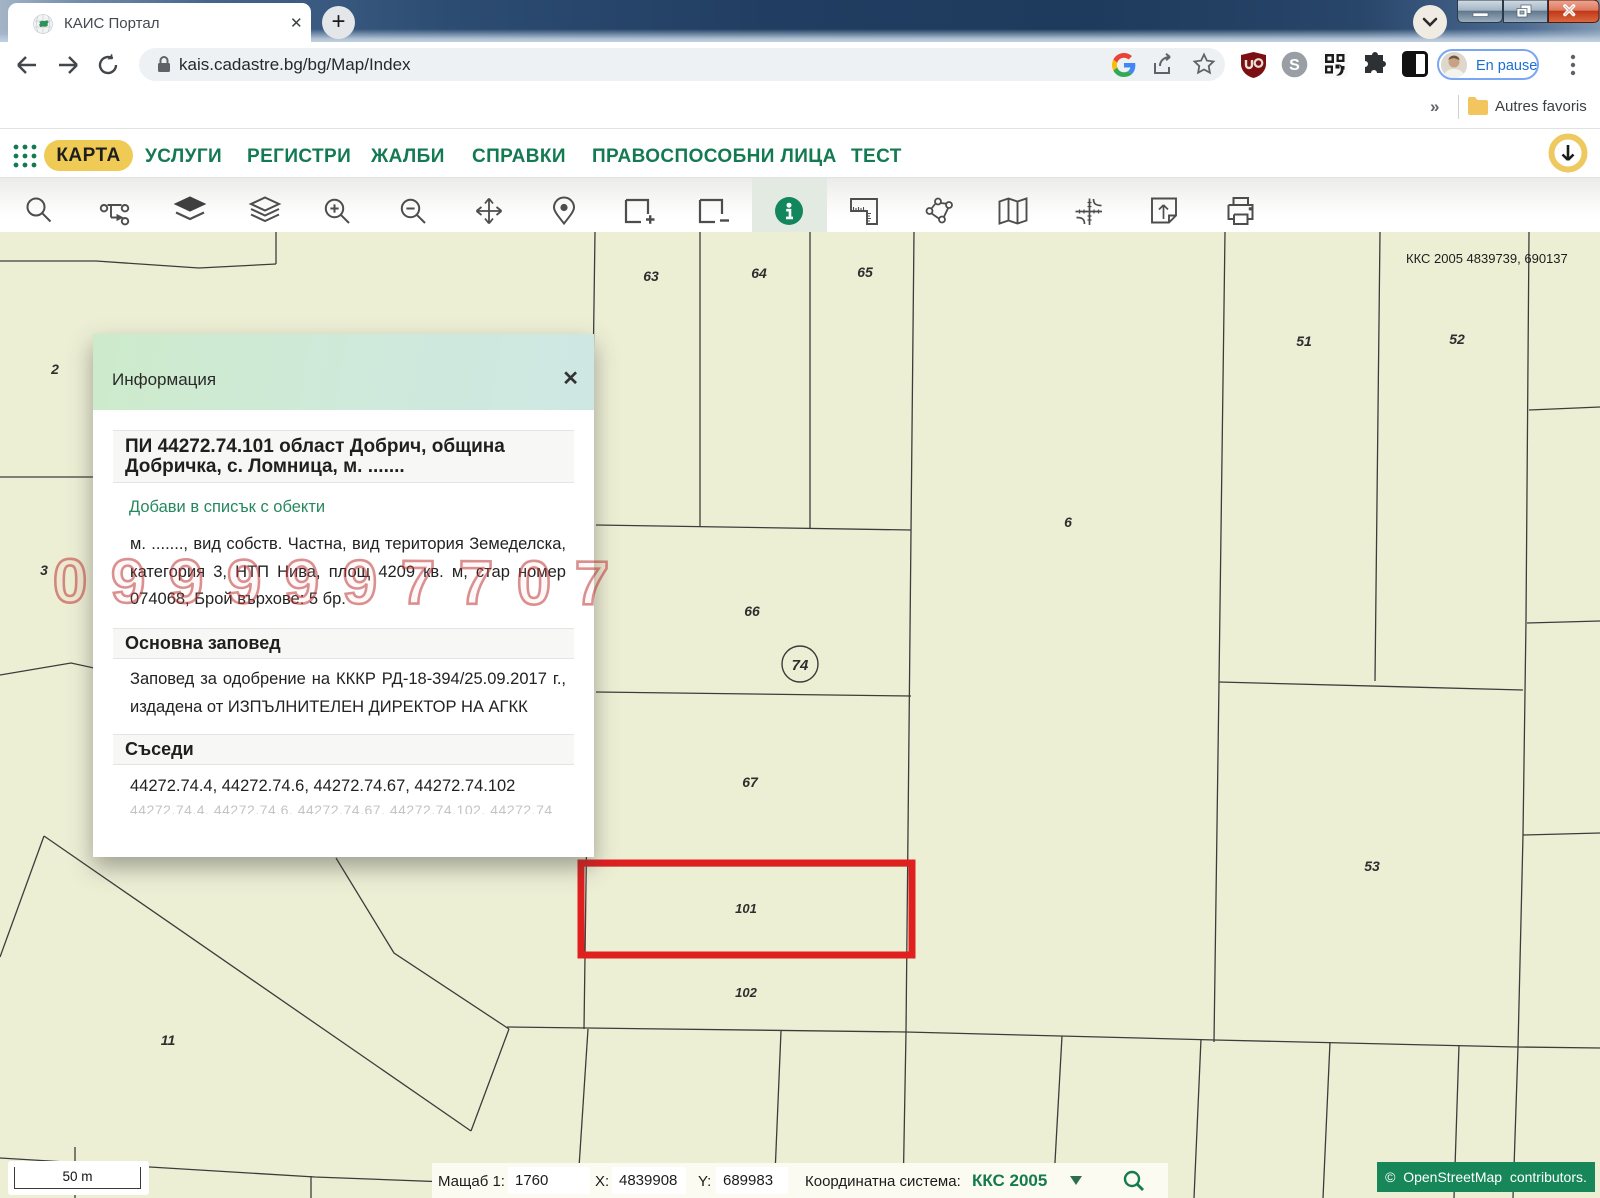  What do you see at coordinates (168, 1040) in the screenshot?
I see `svg-text: 11` at bounding box center [168, 1040].